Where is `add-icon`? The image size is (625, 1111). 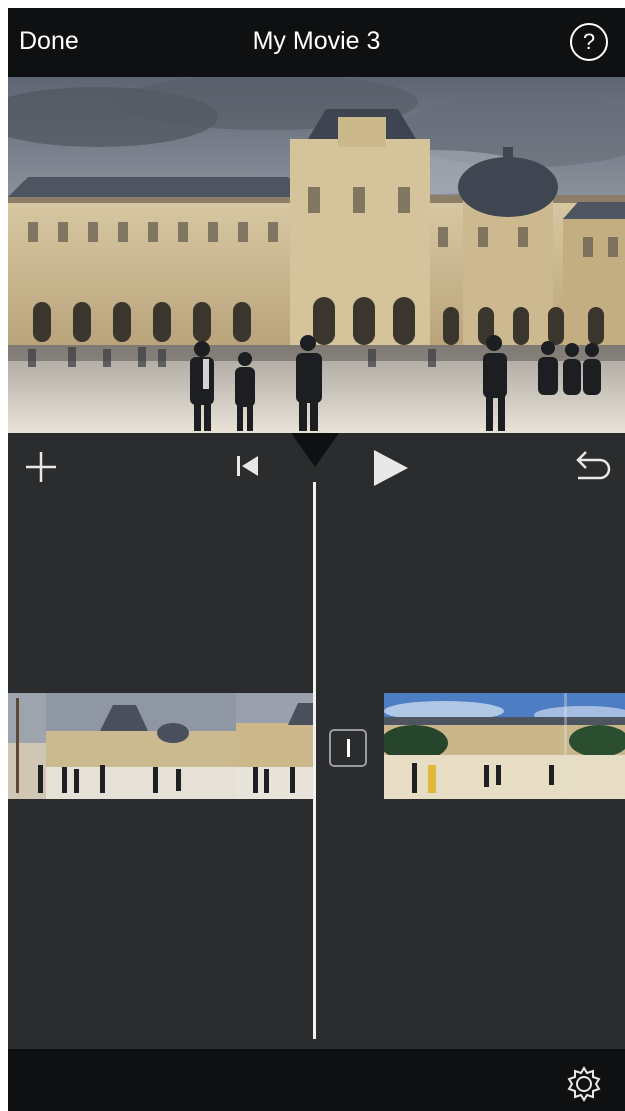
add-icon is located at coordinates (41, 467).